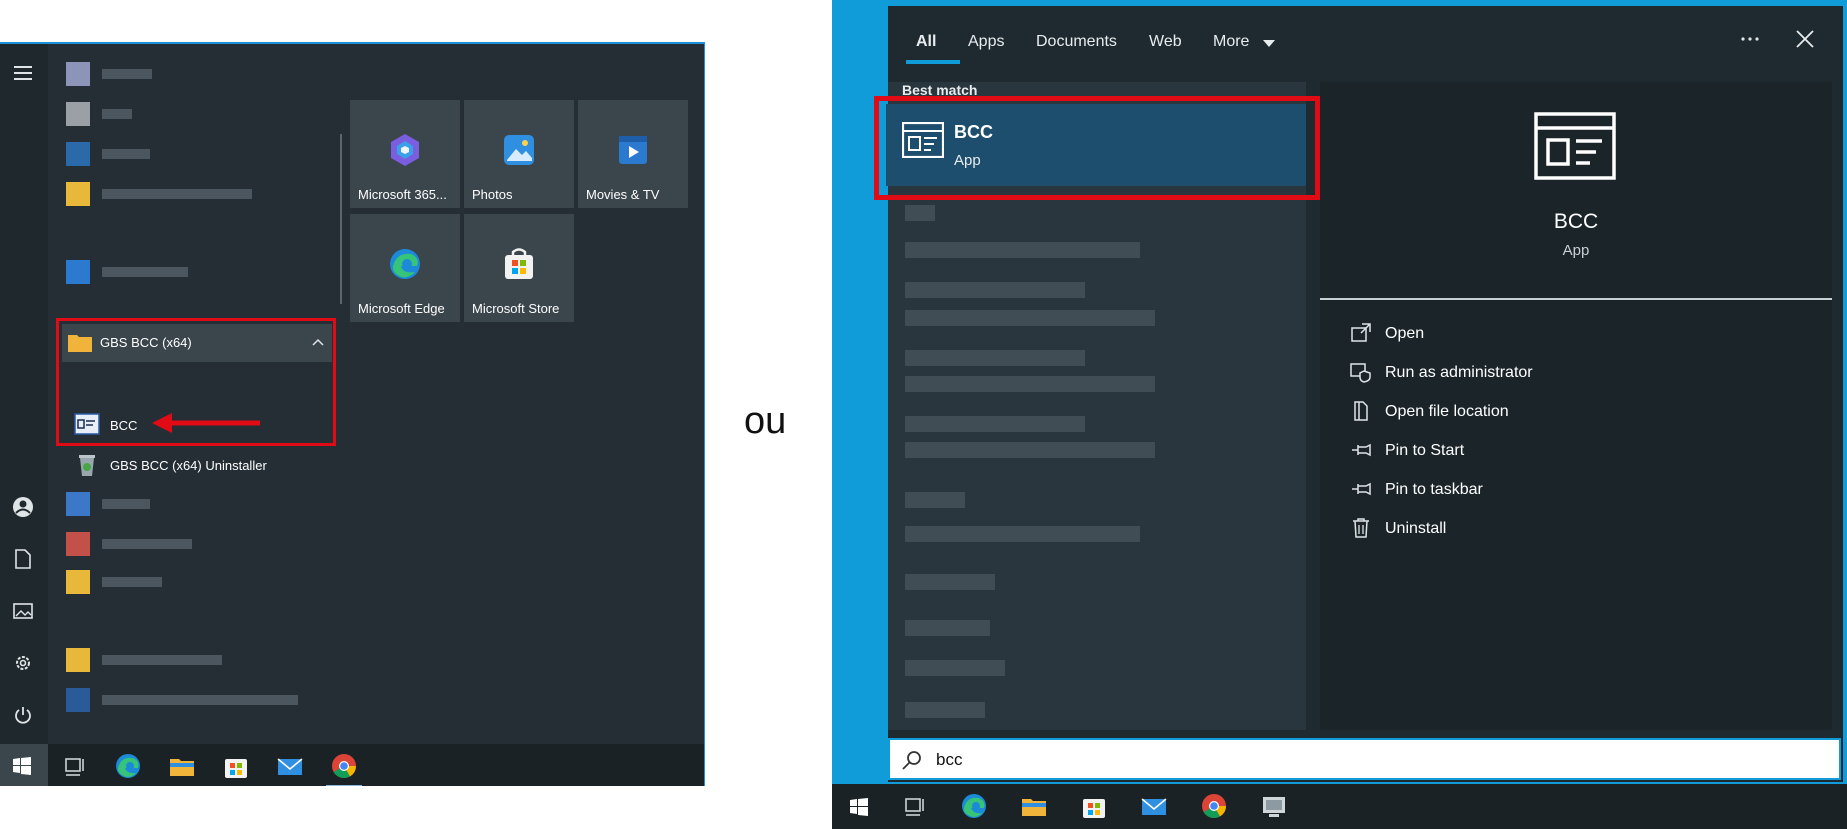 Image resolution: width=1847 pixels, height=829 pixels. Describe the element at coordinates (633, 150) in the screenshot. I see `movies-tv-icon` at that location.